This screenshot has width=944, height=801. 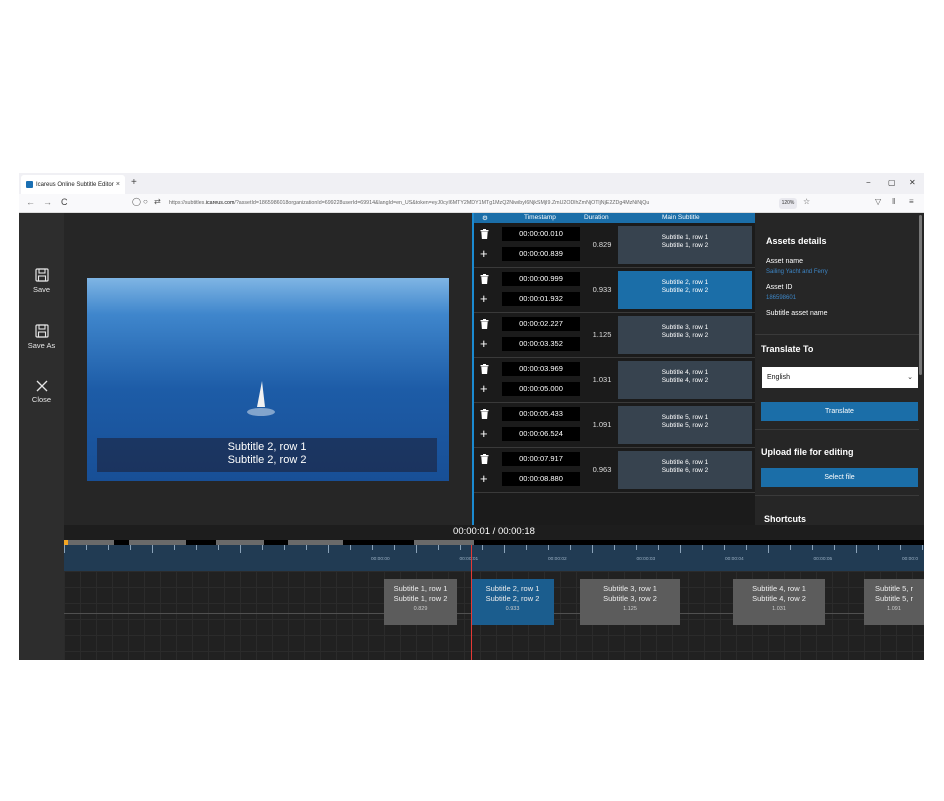 What do you see at coordinates (920, 295) in the screenshot?
I see `right-panel-scrollbar` at bounding box center [920, 295].